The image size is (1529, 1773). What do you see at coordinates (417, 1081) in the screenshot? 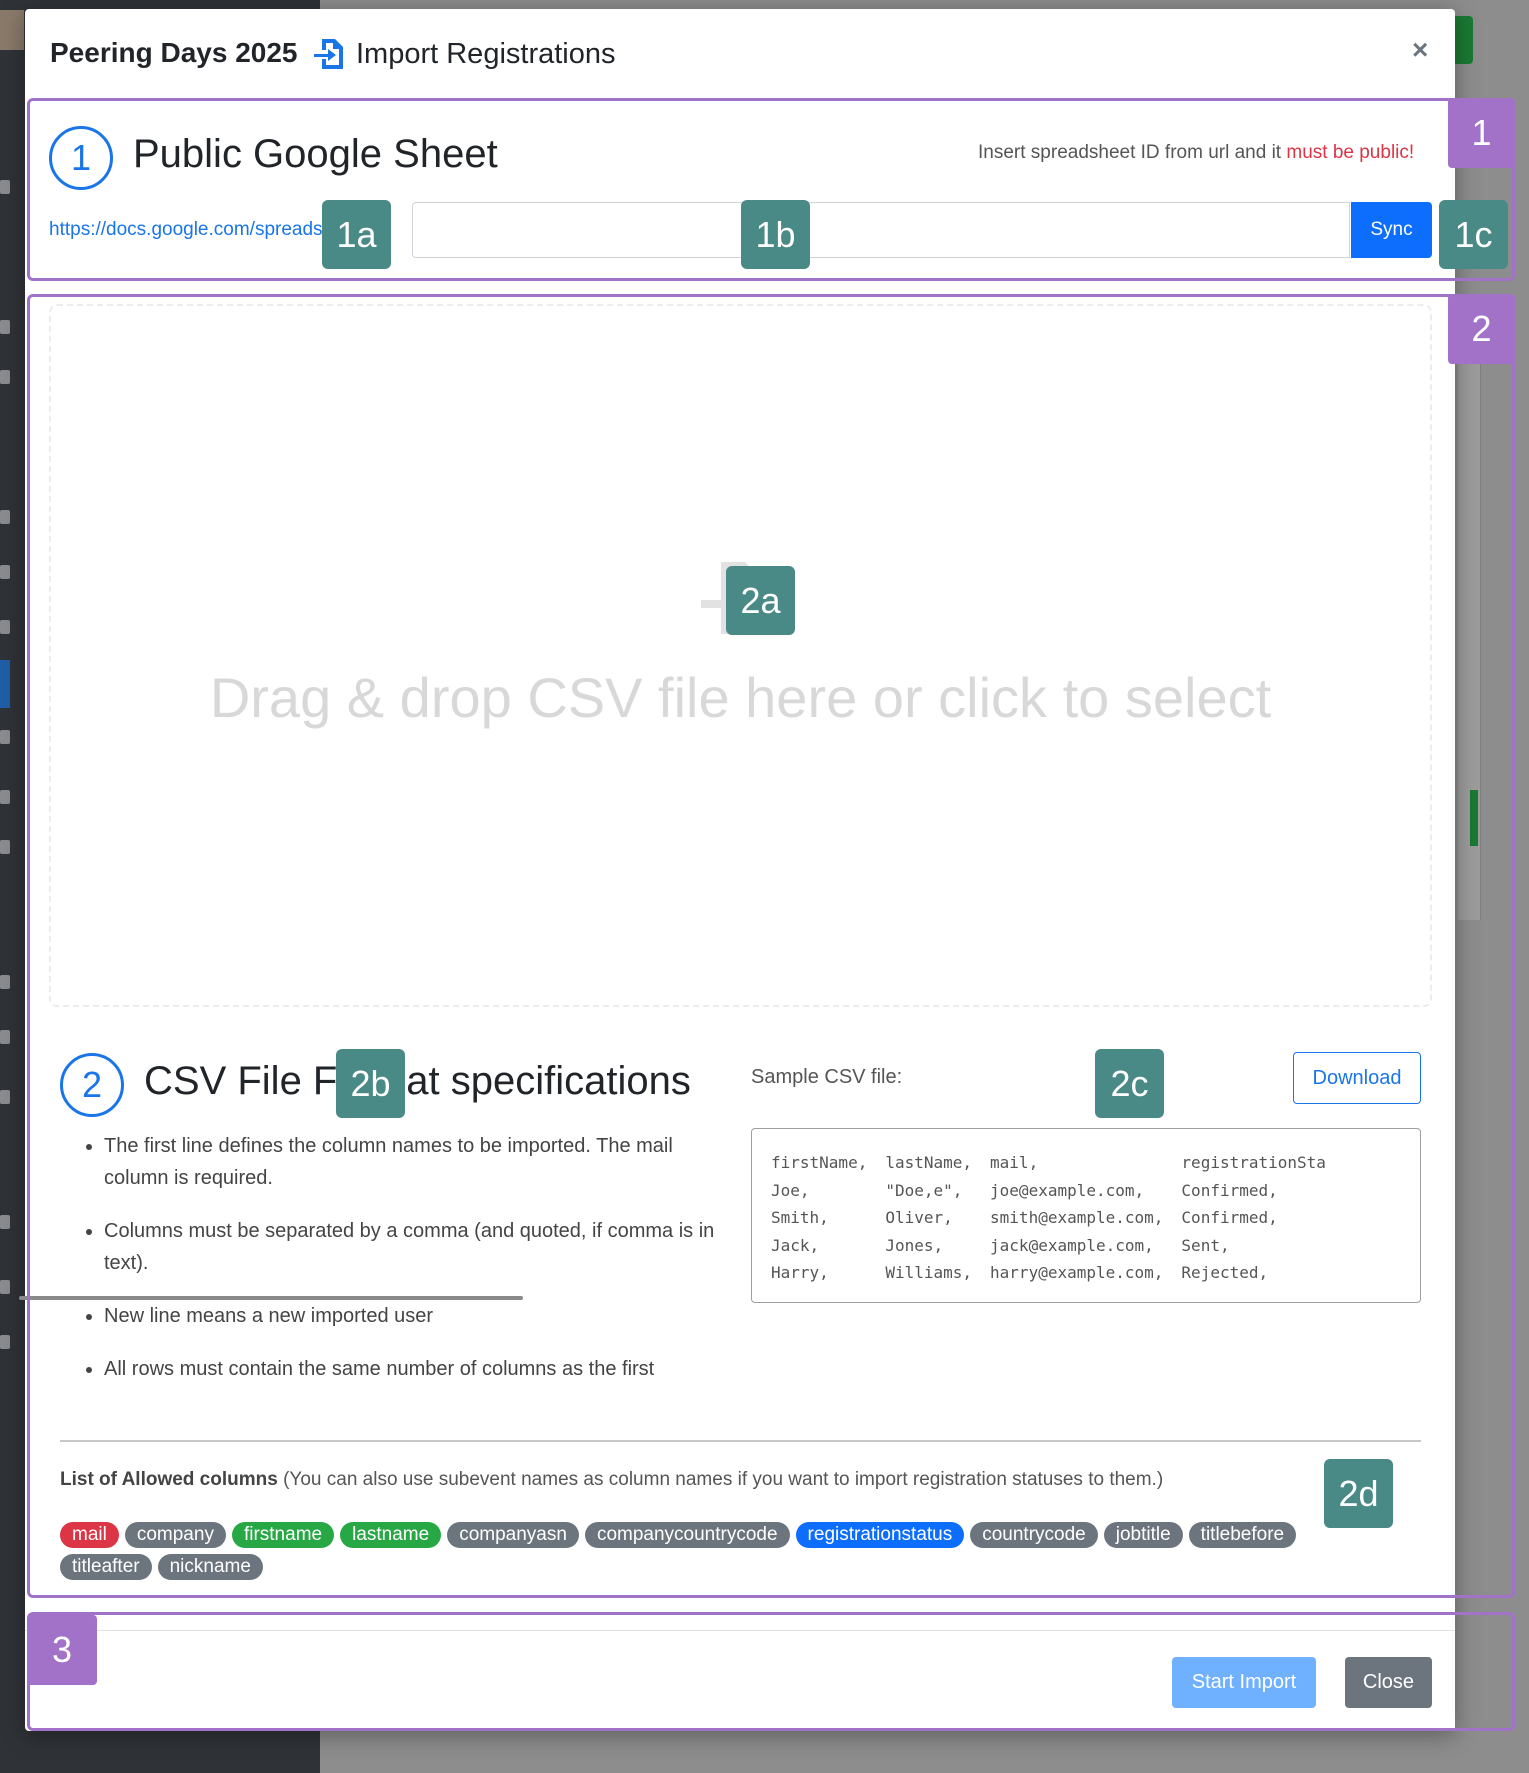
I see `csv-spec-title: CSV File Format specifications` at bounding box center [417, 1081].